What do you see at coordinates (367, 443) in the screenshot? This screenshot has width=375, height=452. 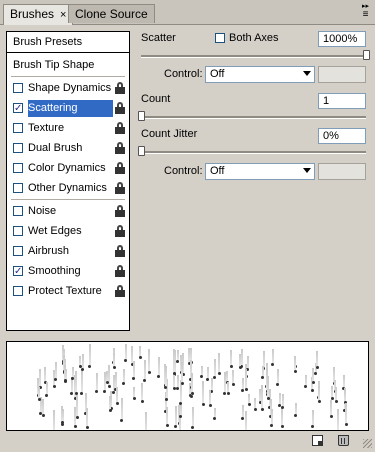 I see `resize-grip-icon` at bounding box center [367, 443].